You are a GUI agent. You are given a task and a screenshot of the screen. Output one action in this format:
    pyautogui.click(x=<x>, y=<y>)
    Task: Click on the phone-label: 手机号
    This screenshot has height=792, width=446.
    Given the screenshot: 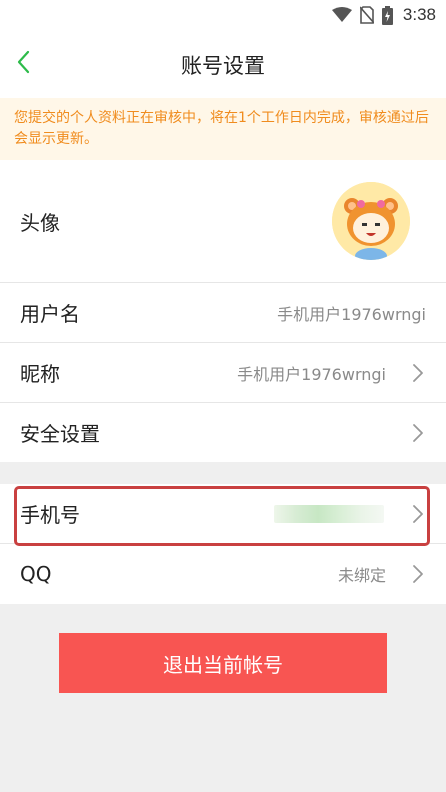 What is the action you would take?
    pyautogui.click(x=50, y=515)
    